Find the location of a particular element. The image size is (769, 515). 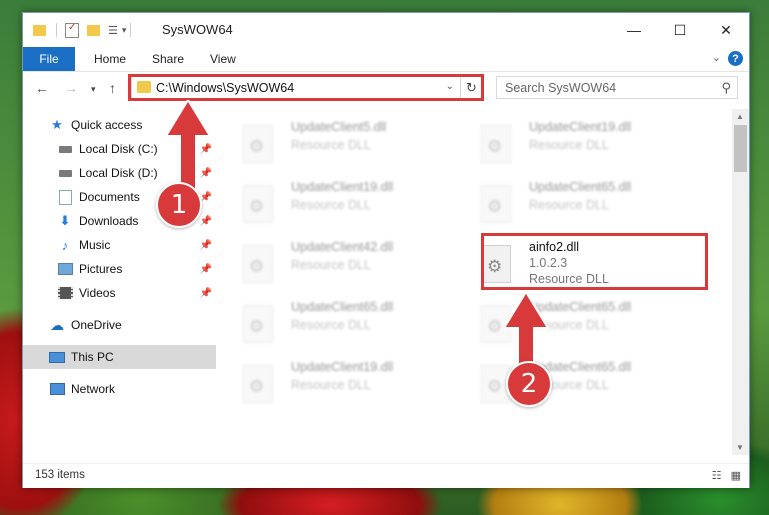

sidebar-item-music: ♪ Music 📌 is located at coordinates (119, 245).